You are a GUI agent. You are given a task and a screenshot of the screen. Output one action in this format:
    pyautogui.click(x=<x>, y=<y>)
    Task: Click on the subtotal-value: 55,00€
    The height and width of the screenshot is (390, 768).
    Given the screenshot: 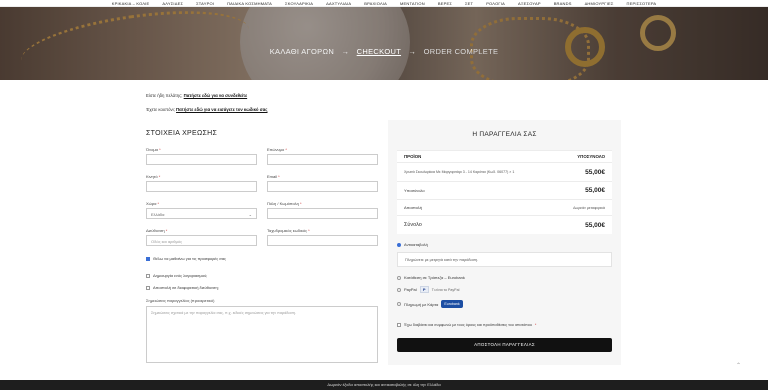 What is the action you would take?
    pyautogui.click(x=595, y=190)
    